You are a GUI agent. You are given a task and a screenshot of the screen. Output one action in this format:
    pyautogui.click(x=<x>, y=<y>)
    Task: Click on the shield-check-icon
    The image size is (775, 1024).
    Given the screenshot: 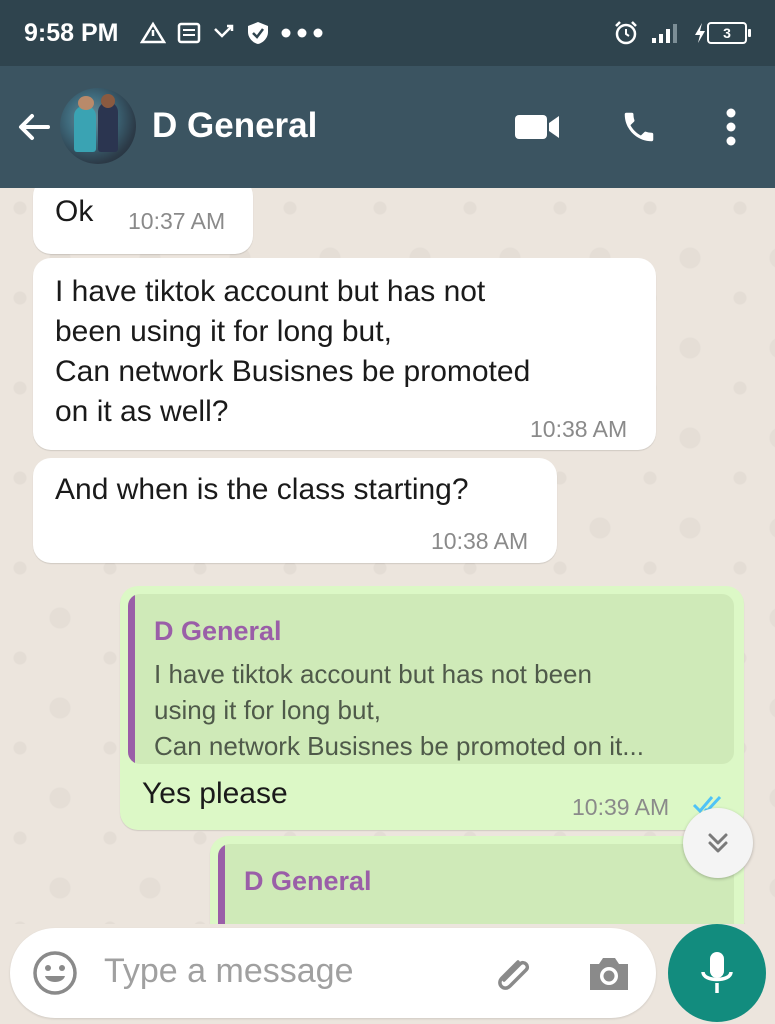 What is the action you would take?
    pyautogui.click(x=258, y=33)
    